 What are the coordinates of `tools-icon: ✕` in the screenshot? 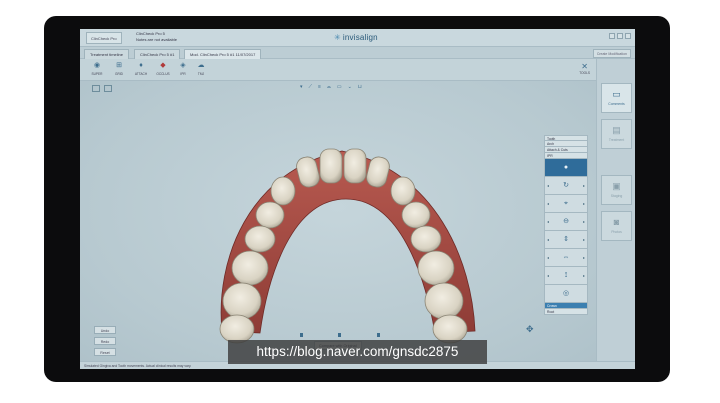 It's located at (584, 66).